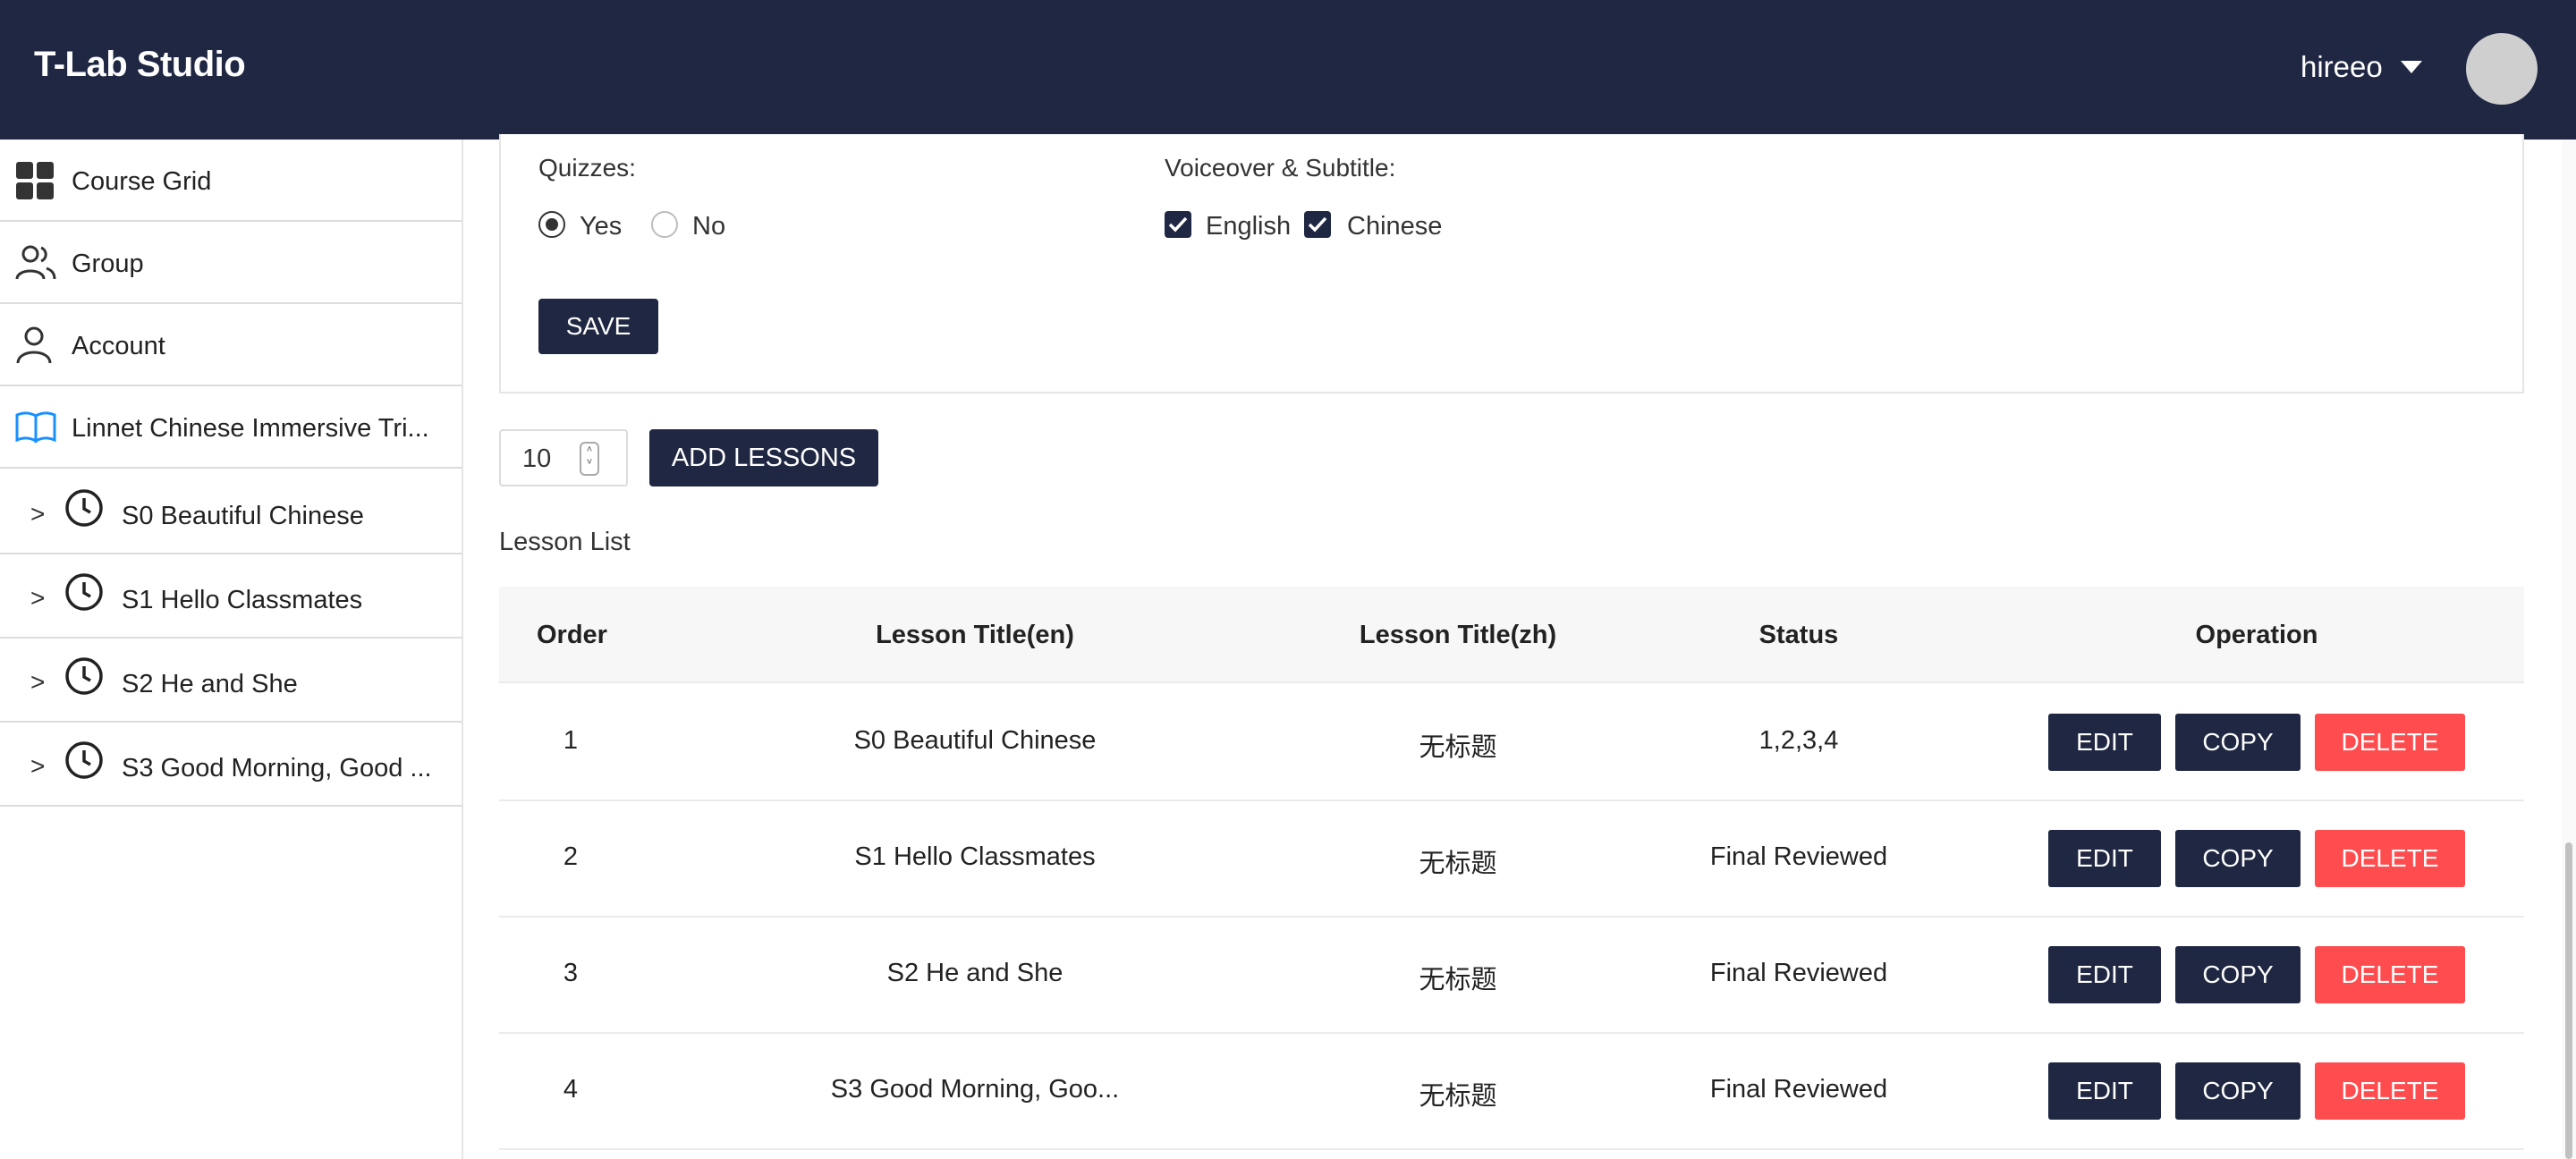  I want to click on sidebar-subitem-label: S1 Hello Classmates, so click(242, 600).